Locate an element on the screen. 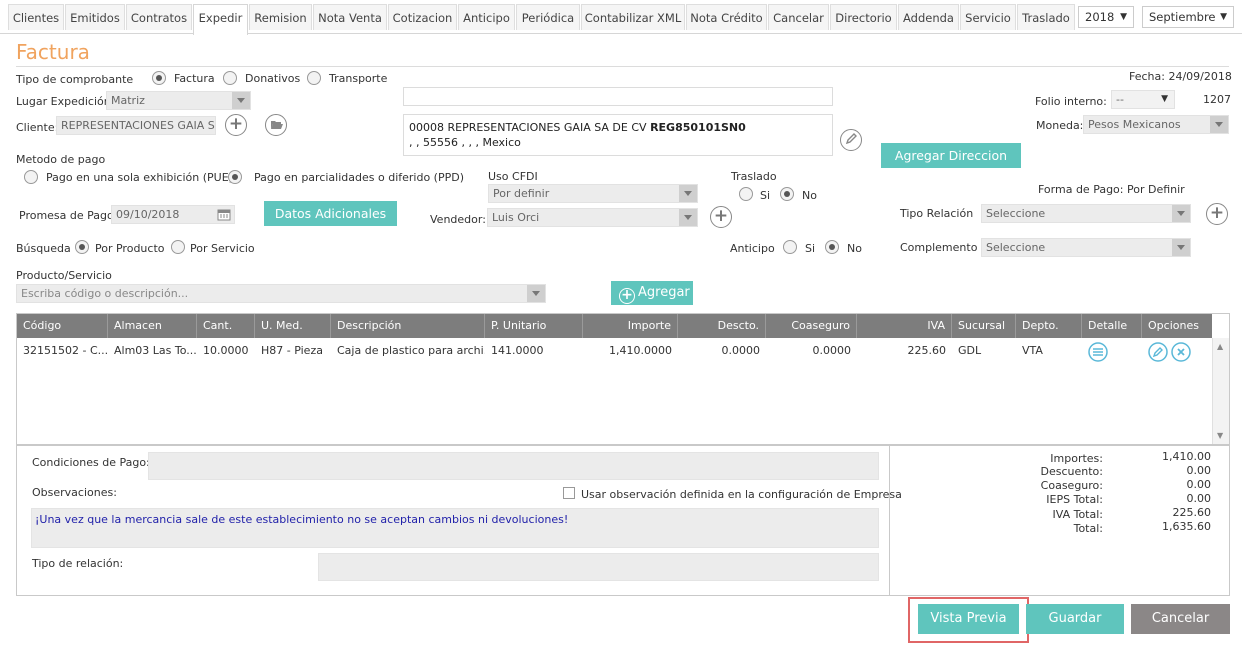  observaciones-label: Observaciones: is located at coordinates (74, 492).